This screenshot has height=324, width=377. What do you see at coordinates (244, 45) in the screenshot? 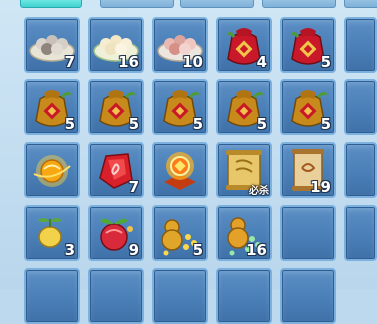
I see `inventory-slot: 4` at bounding box center [244, 45].